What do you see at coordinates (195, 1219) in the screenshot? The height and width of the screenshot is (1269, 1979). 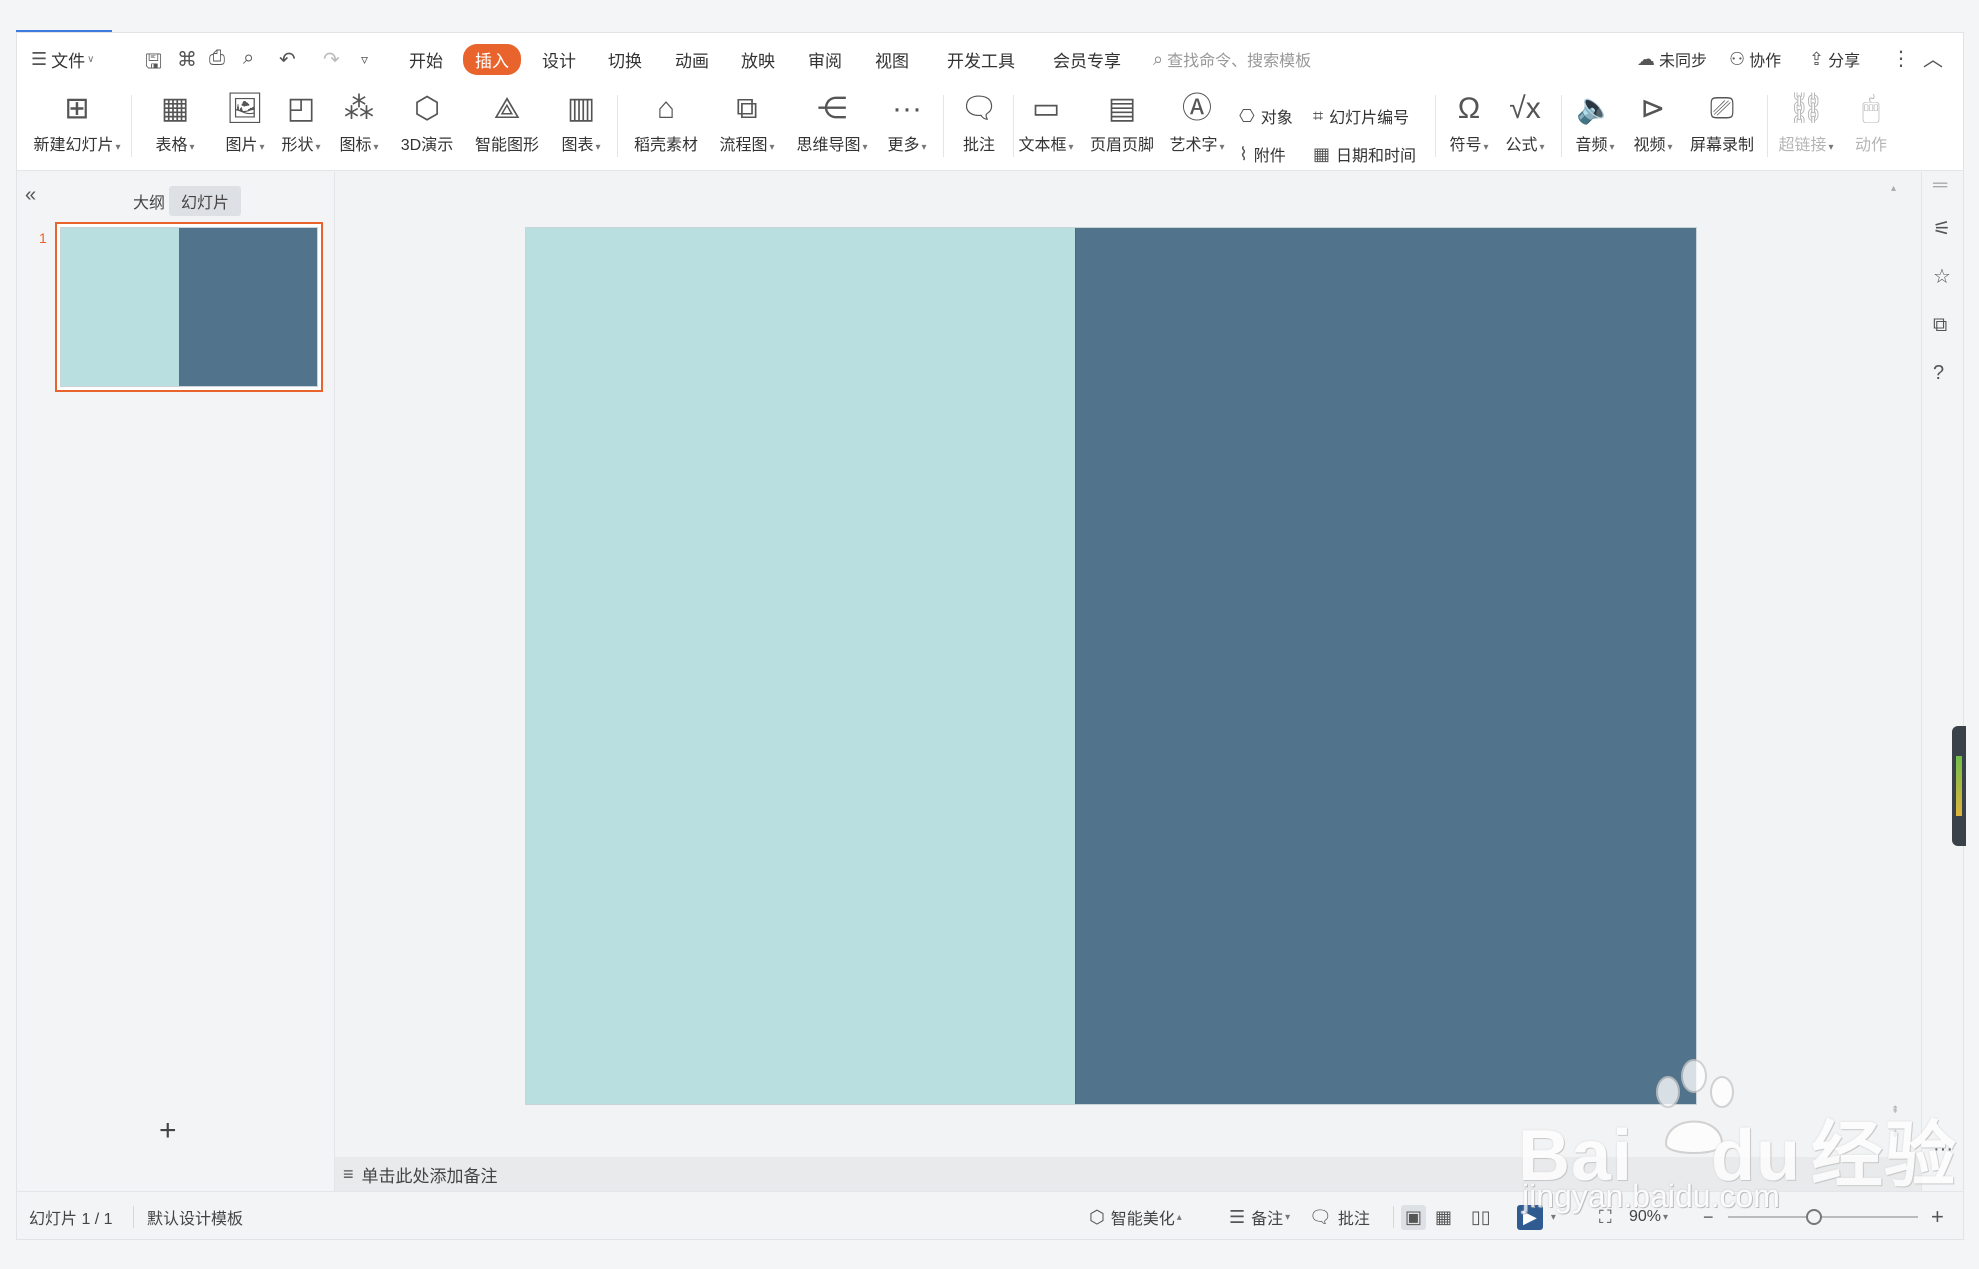 I see `template-label: 默认设计模板` at bounding box center [195, 1219].